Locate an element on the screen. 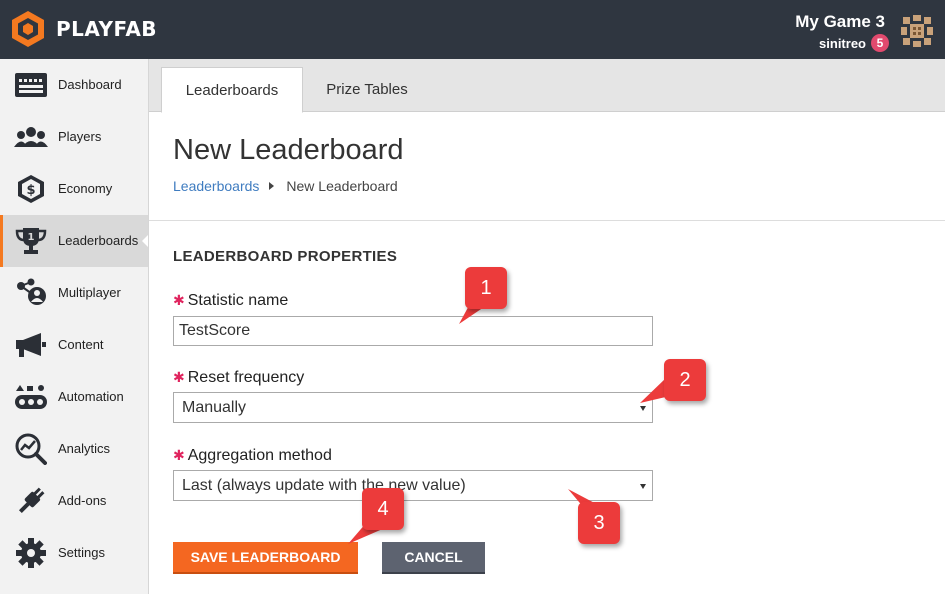 This screenshot has height=594, width=945. callout-2-badge: 2 is located at coordinates (685, 380).